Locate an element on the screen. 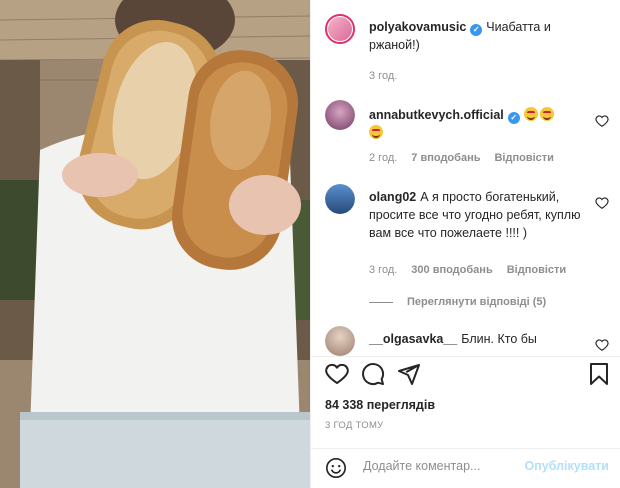  comment-body: Блин. Кто бы is located at coordinates (499, 339).